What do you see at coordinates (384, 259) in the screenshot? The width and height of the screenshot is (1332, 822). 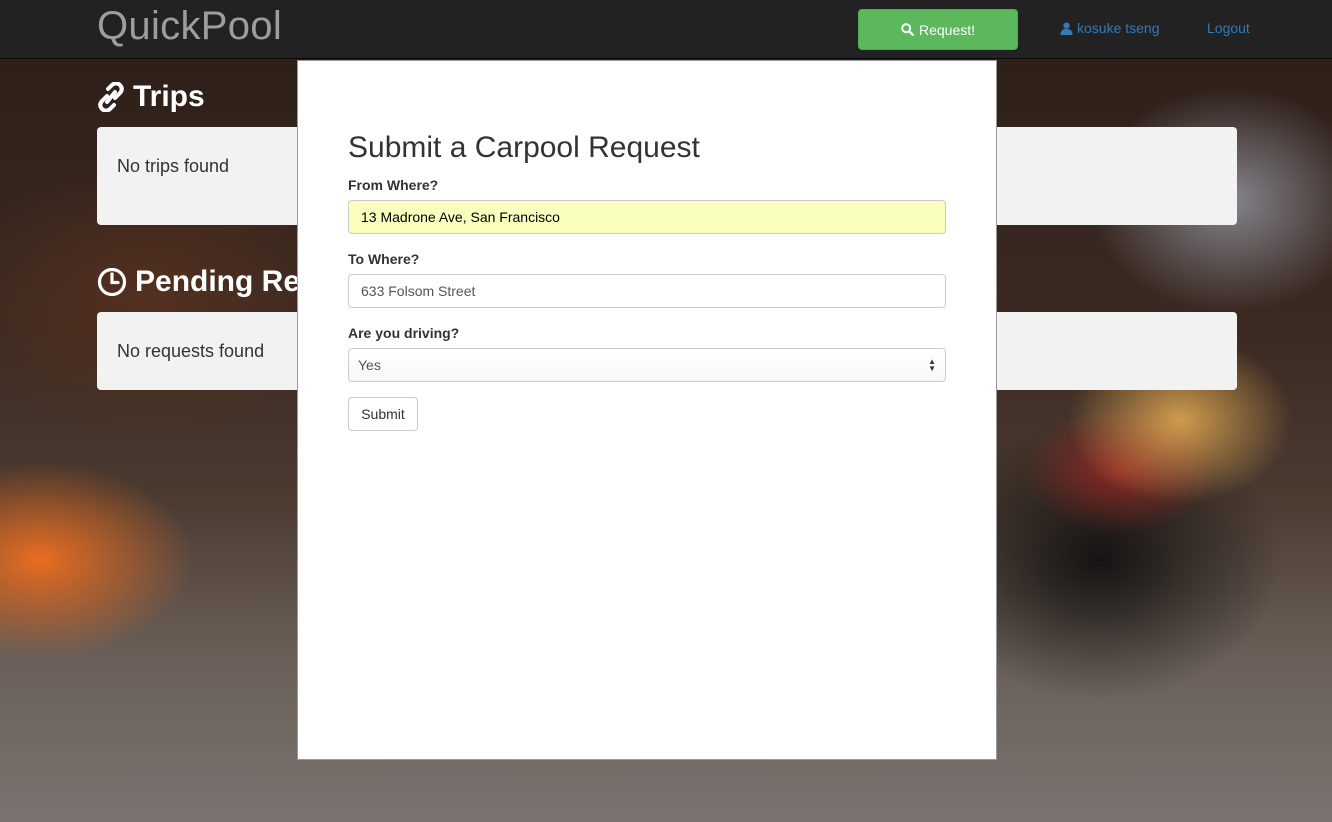 I see `to-label: To Where?` at bounding box center [384, 259].